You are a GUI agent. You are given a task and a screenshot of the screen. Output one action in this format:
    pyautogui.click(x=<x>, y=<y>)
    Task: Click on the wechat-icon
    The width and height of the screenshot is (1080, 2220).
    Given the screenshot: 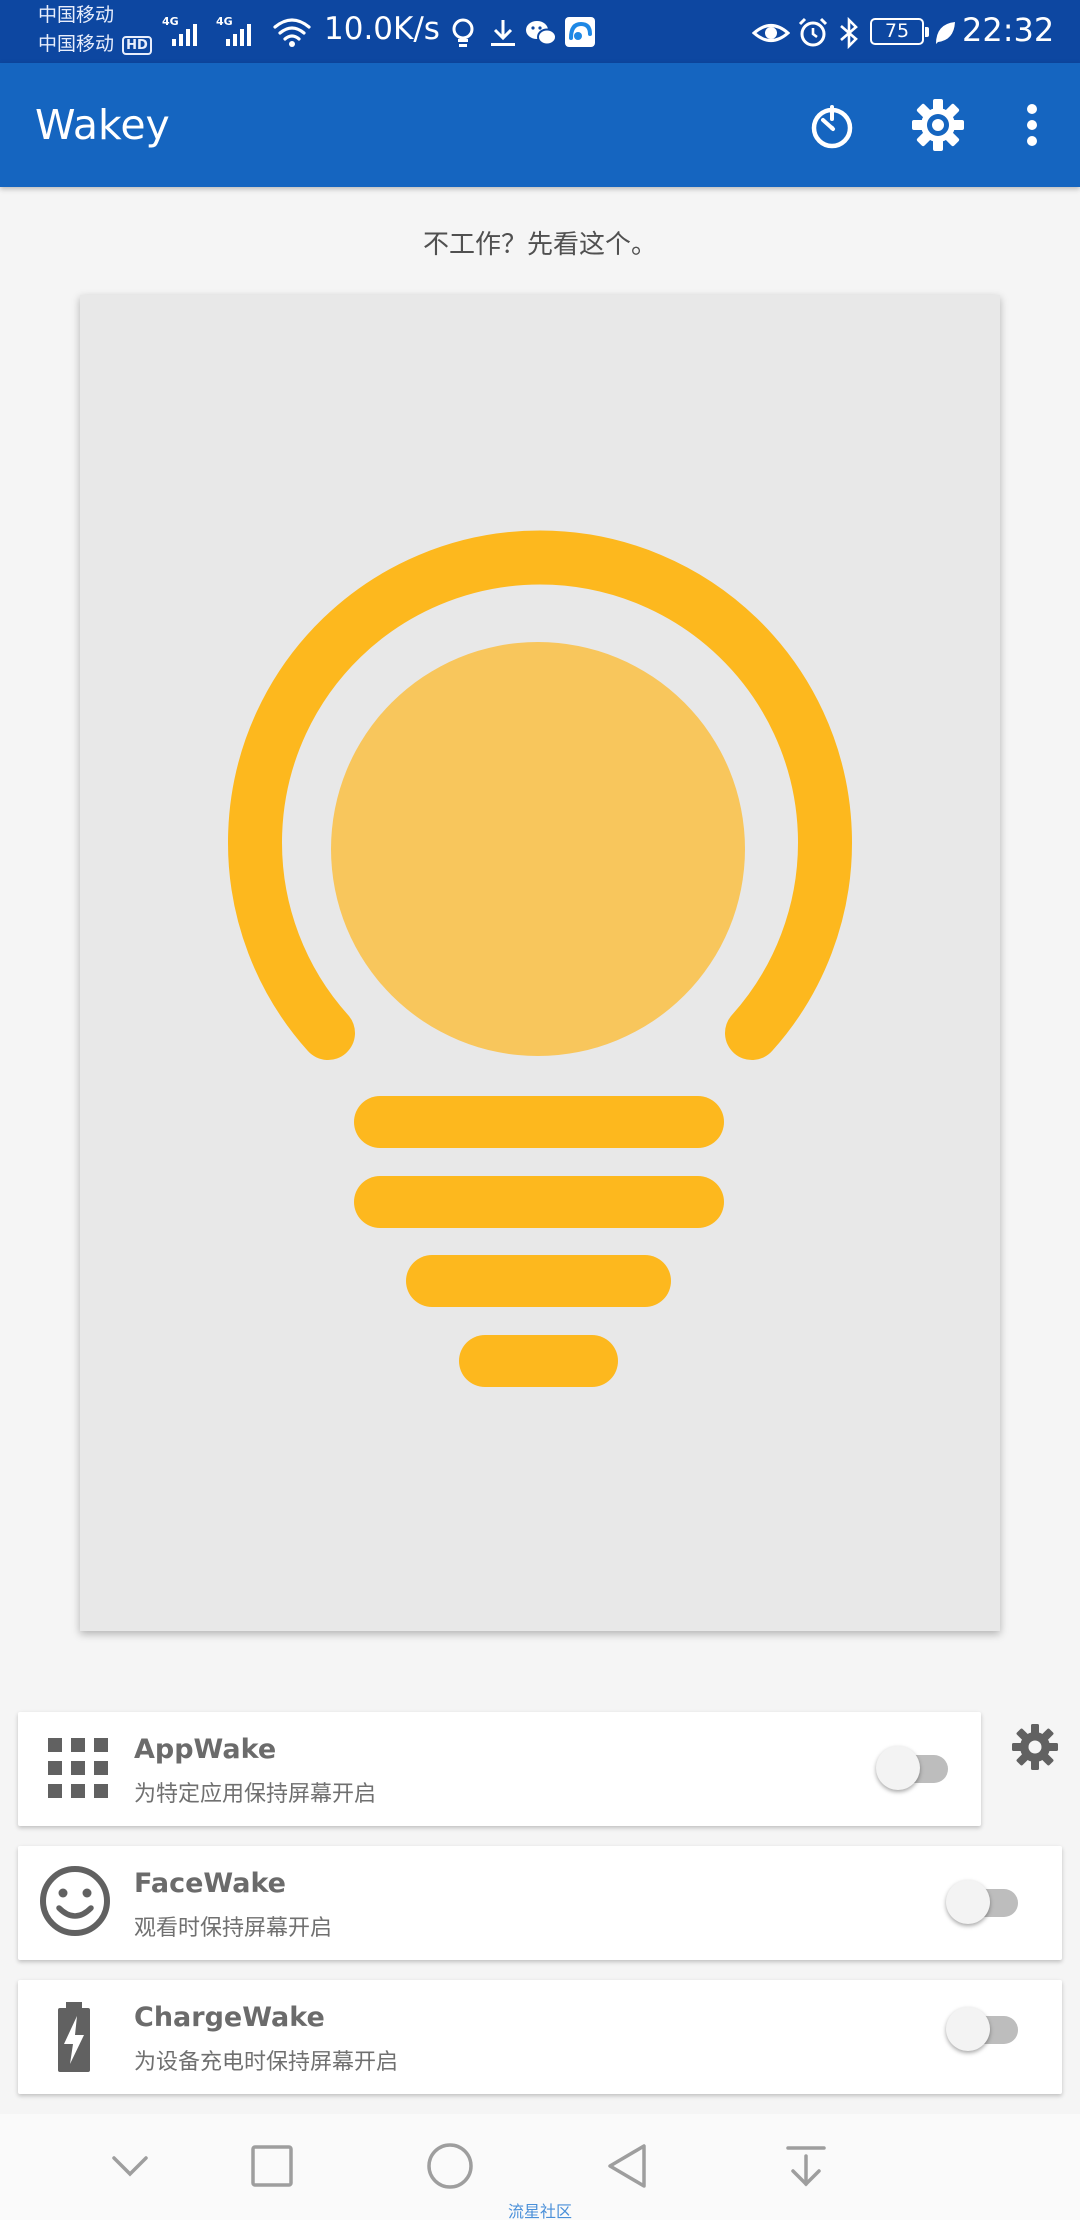 What is the action you would take?
    pyautogui.click(x=541, y=33)
    